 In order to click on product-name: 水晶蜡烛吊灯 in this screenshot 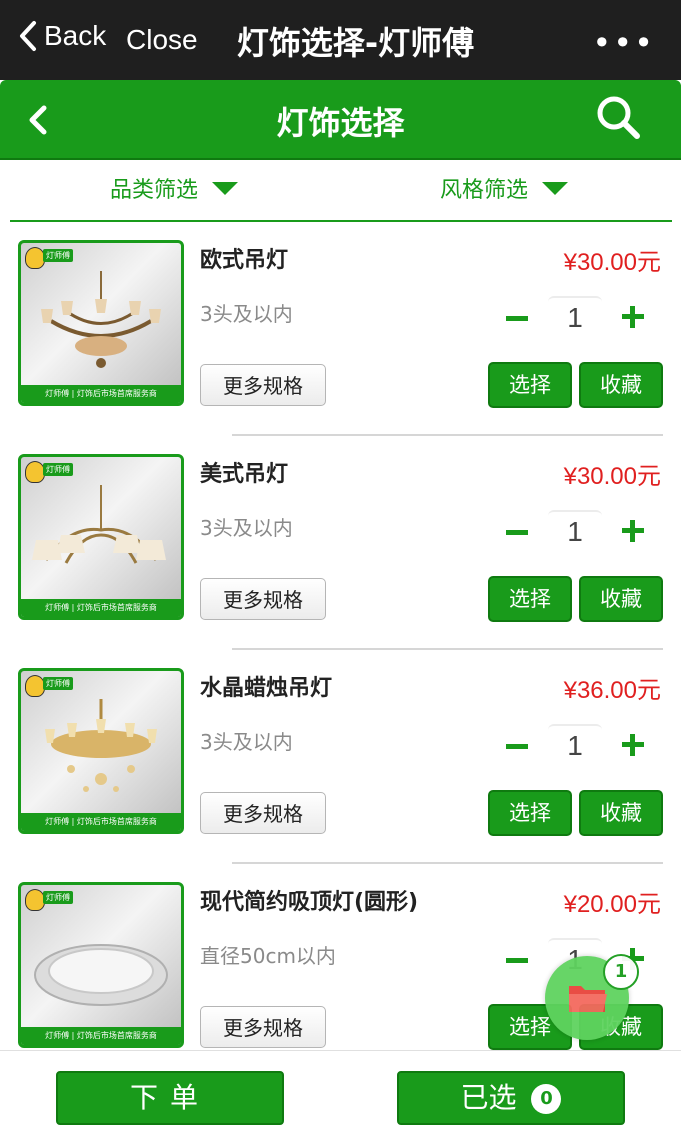, I will do `click(266, 688)`.